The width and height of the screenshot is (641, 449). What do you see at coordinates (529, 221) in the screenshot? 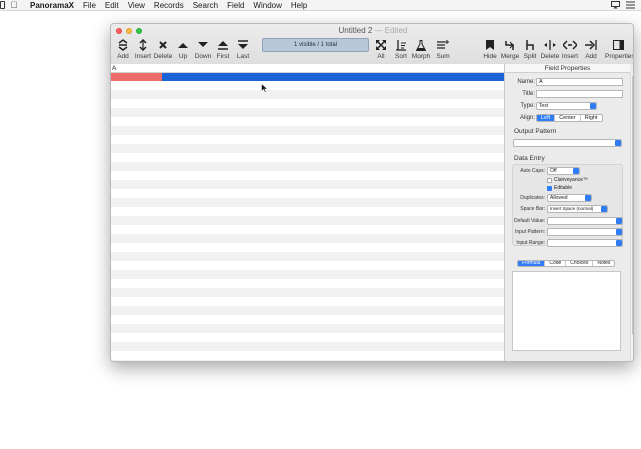
I see `default-value-label: Default Value:` at bounding box center [529, 221].